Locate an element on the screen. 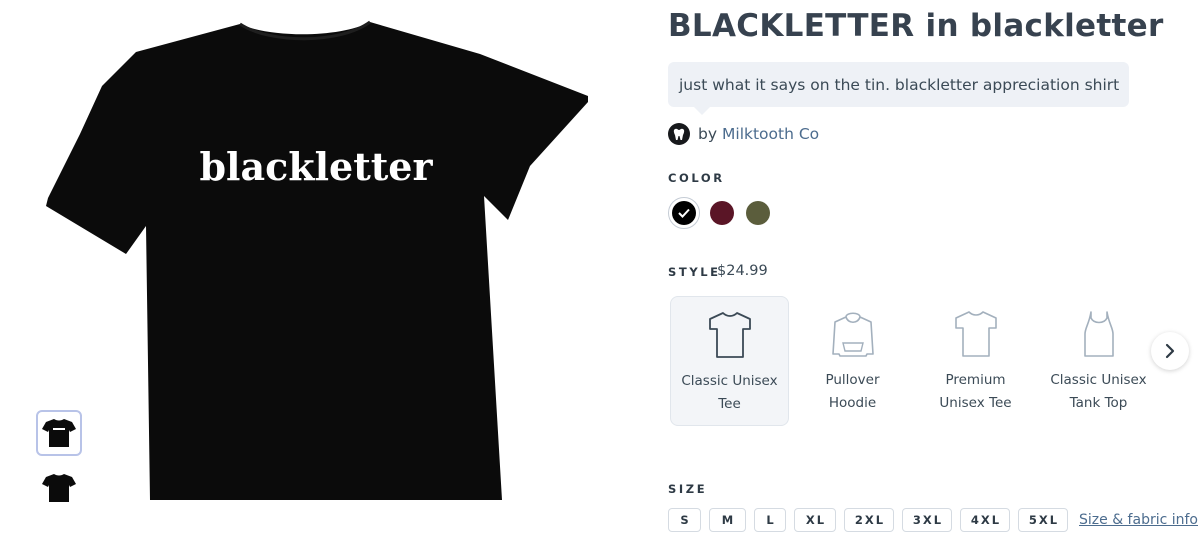  author-avatar is located at coordinates (679, 134).